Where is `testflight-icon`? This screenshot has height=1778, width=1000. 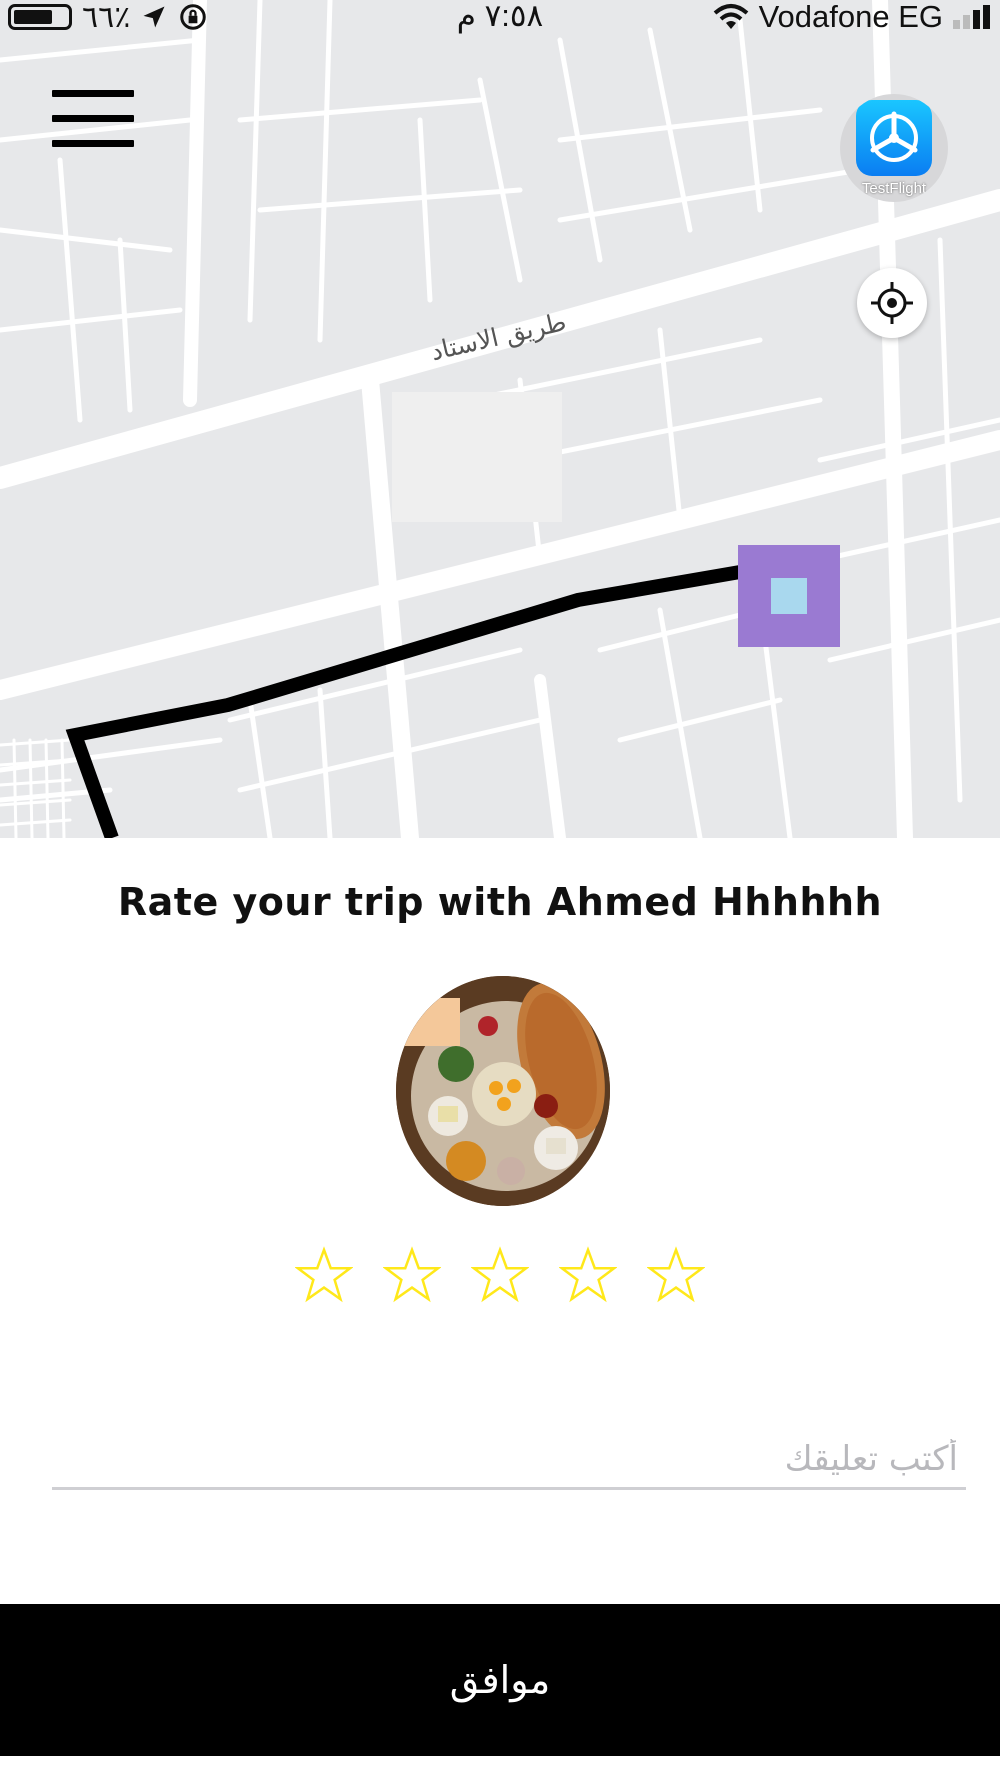
testflight-icon is located at coordinates (894, 138).